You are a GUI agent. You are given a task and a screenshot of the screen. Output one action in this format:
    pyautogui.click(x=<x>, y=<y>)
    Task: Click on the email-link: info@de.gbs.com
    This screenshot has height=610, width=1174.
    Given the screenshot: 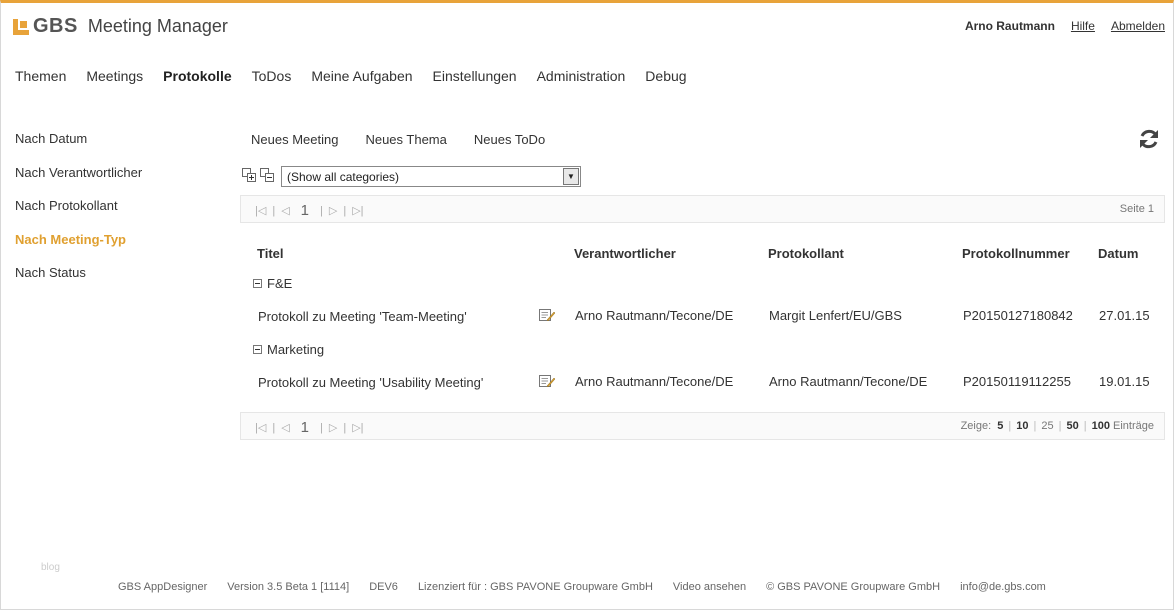 What is the action you would take?
    pyautogui.click(x=1003, y=587)
    